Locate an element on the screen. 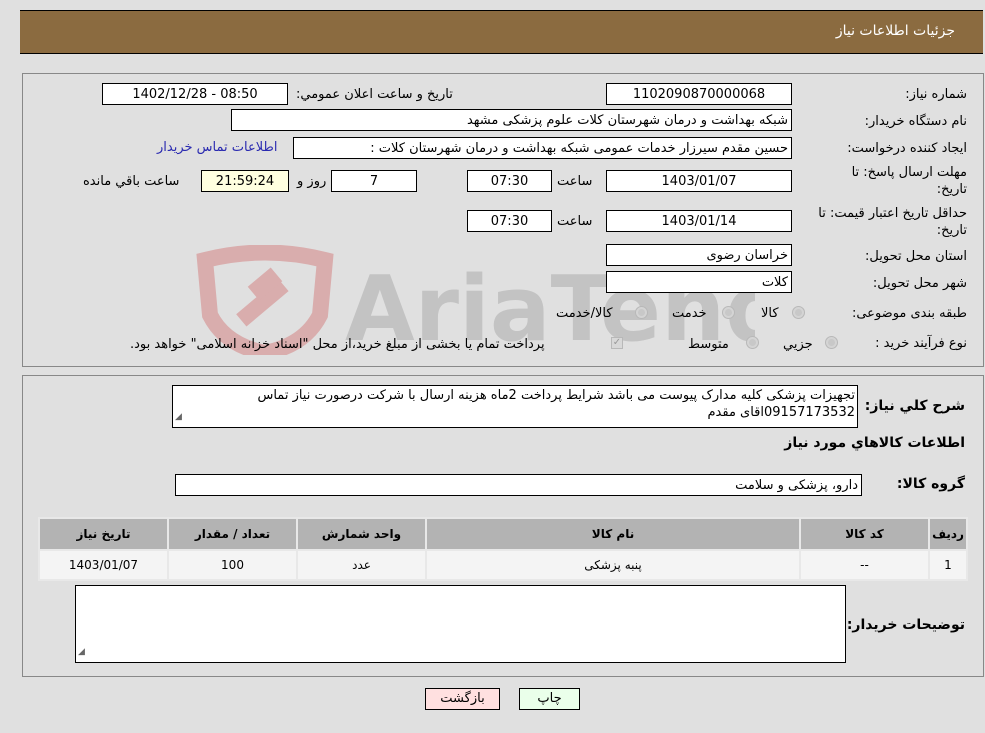  need-number-label: شماره نياز: is located at coordinates (936, 94).